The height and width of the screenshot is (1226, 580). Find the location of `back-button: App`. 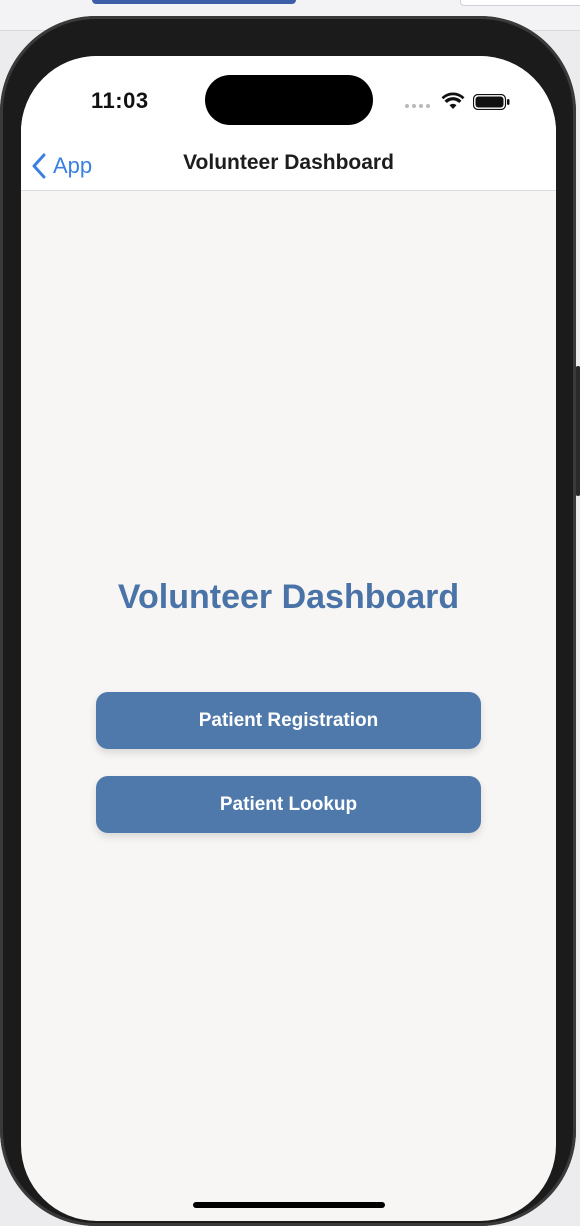

back-button: App is located at coordinates (61, 166).